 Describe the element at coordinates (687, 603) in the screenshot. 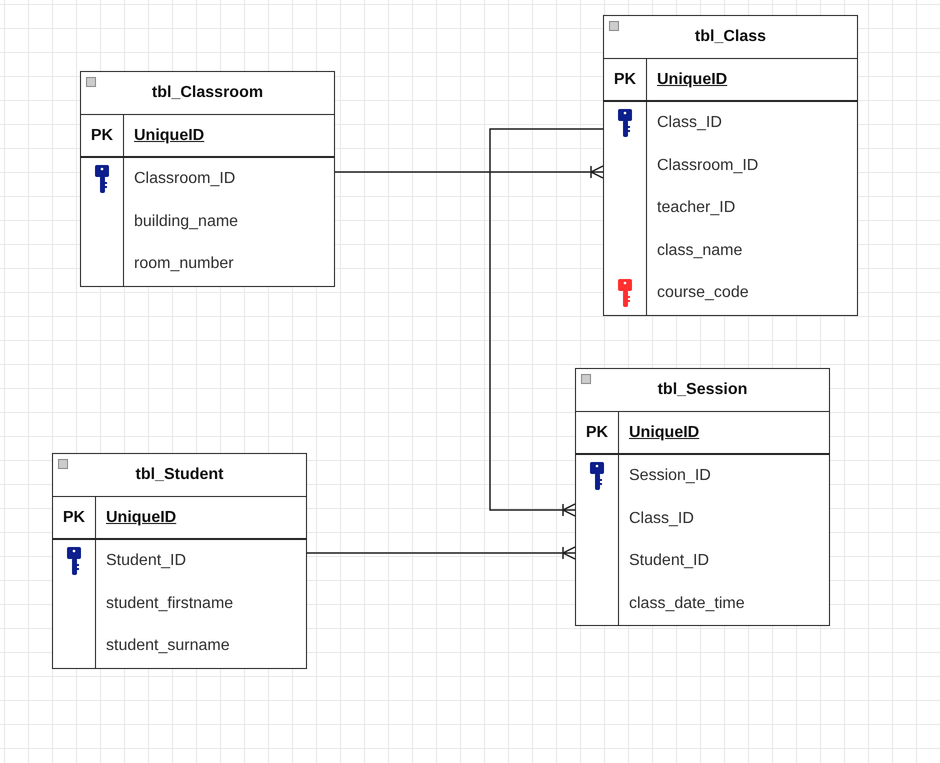

I see `field-name: class_date_time` at that location.